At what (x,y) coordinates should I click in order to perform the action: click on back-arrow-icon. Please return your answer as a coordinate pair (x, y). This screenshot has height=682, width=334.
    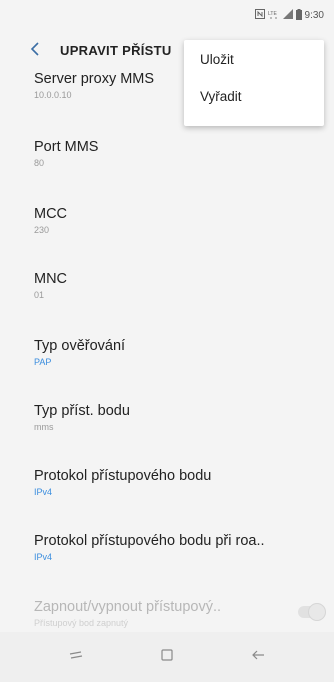
    Looking at the image, I should click on (40, 50).